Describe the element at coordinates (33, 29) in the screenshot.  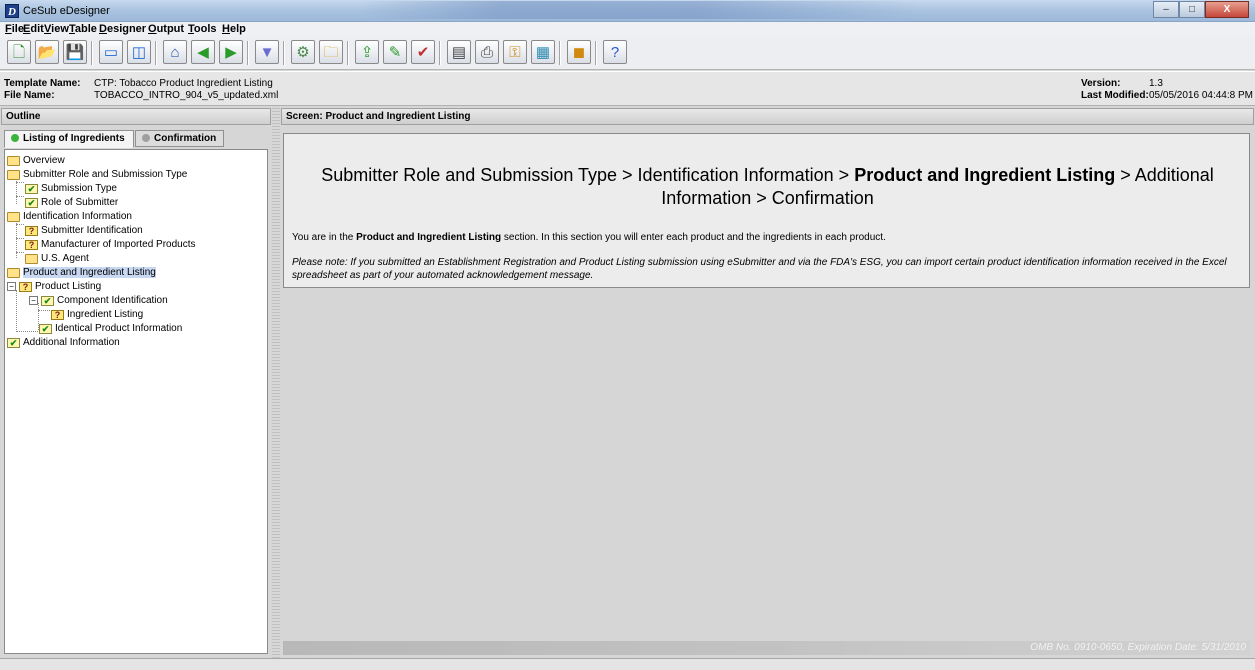
I see `menu-edit: Edit` at that location.